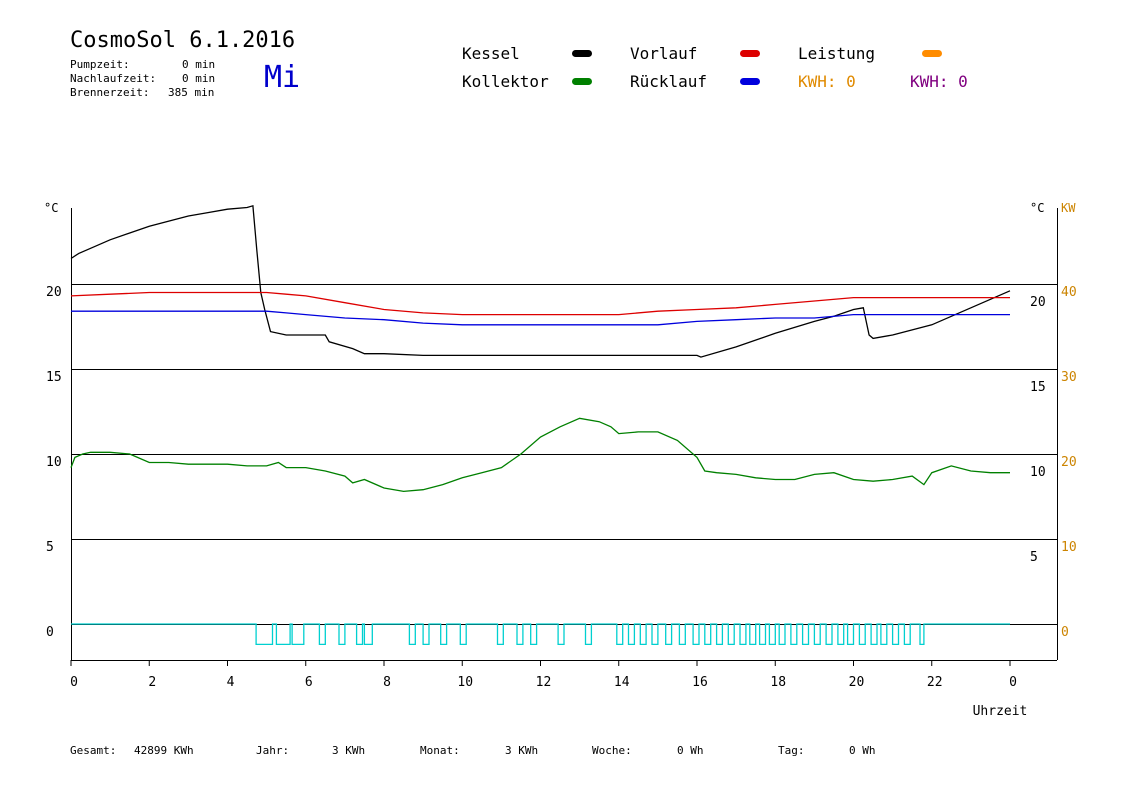 Image resolution: width=1148 pixels, height=812 pixels. What do you see at coordinates (231, 682) in the screenshot?
I see `x-tick-label: 4` at bounding box center [231, 682].